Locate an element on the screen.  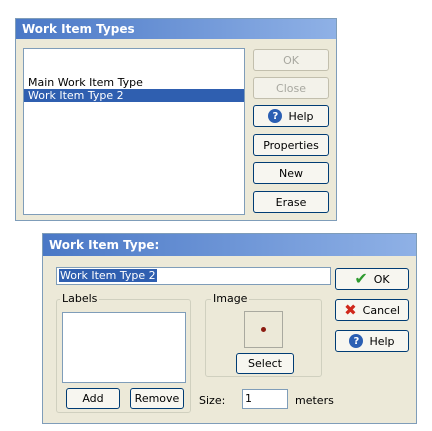
add-label: Add is located at coordinates (93, 398).